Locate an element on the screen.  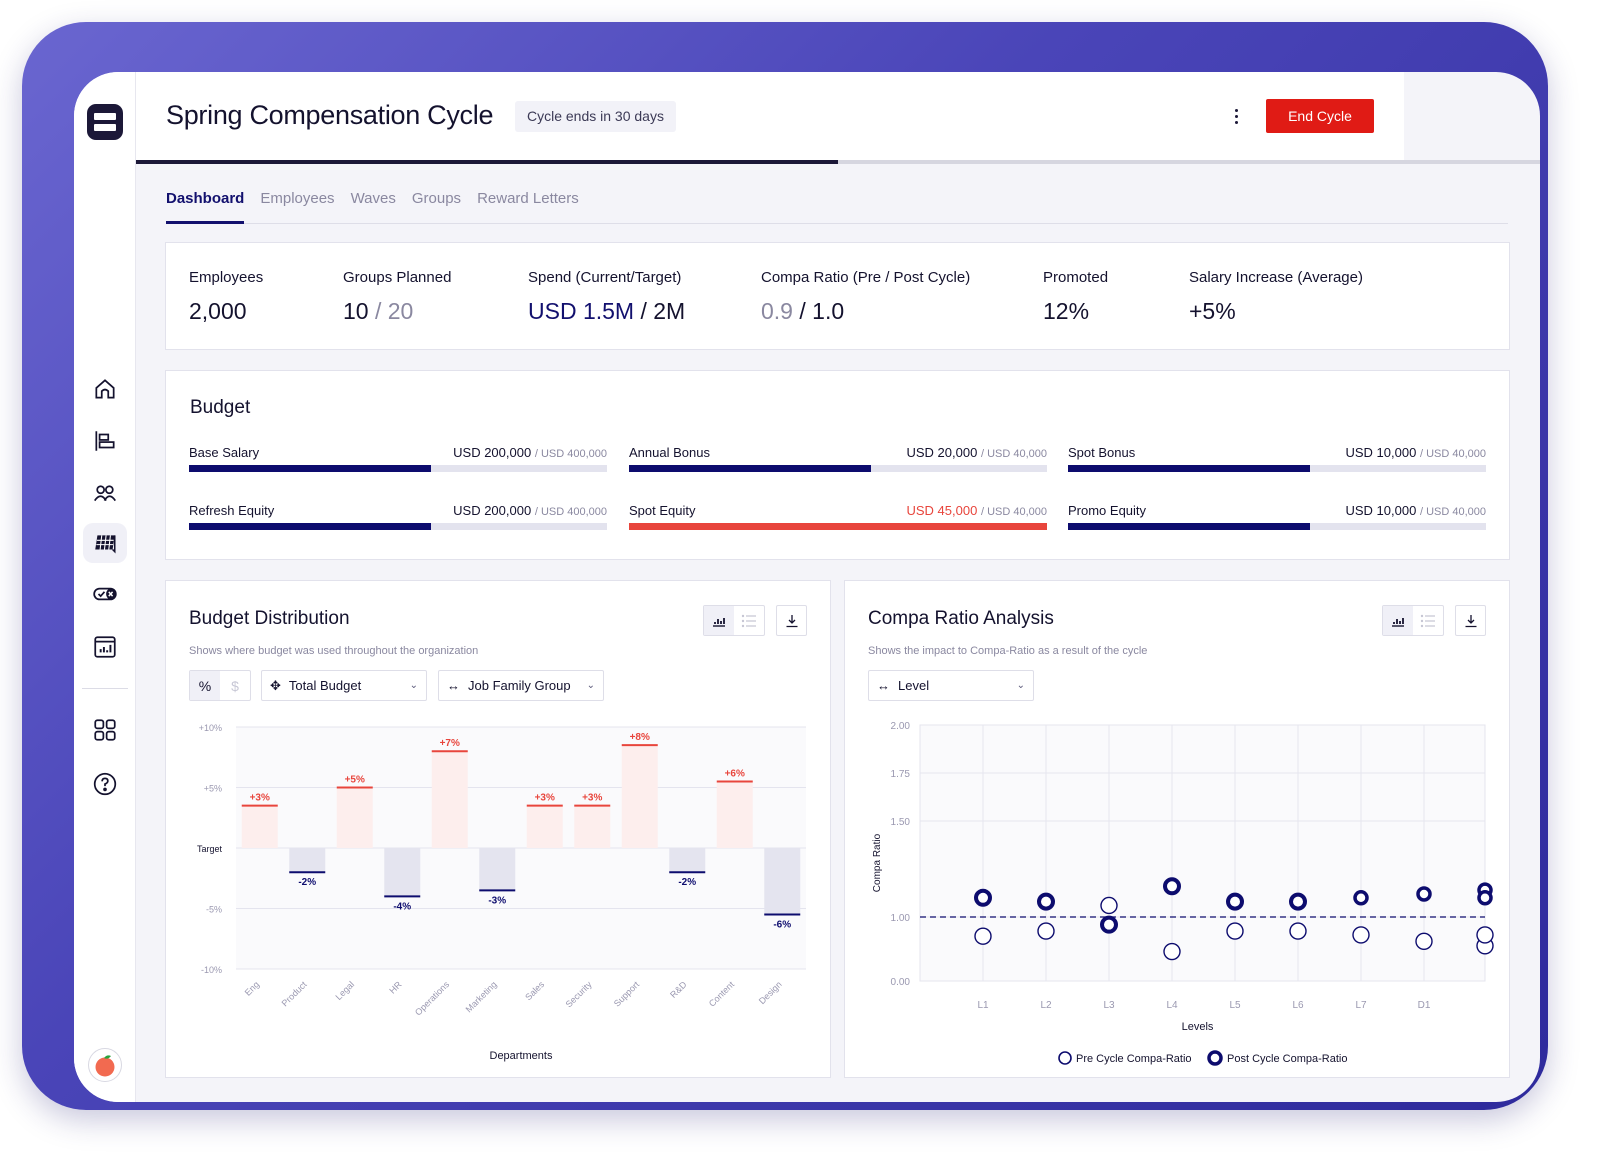
x-tick-label: Legal is located at coordinates (345, 990).